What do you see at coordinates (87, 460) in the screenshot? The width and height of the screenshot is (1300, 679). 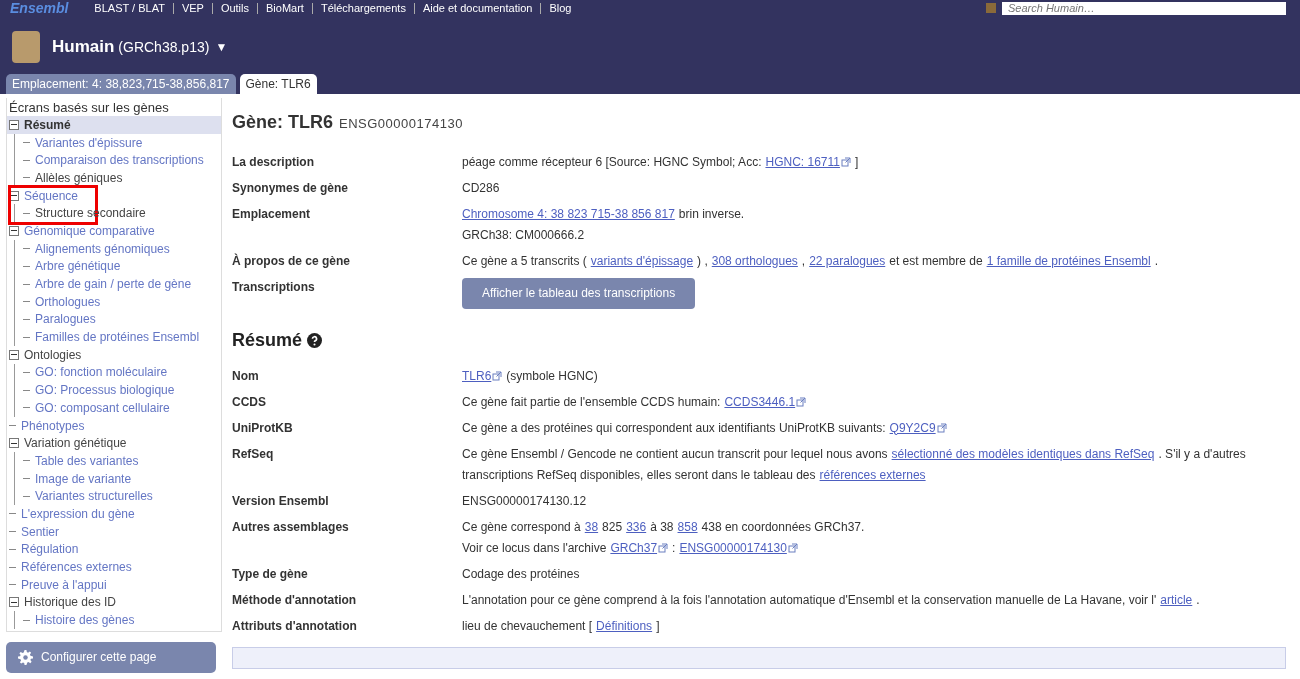 I see `sidebar-item: Table des variantes` at bounding box center [87, 460].